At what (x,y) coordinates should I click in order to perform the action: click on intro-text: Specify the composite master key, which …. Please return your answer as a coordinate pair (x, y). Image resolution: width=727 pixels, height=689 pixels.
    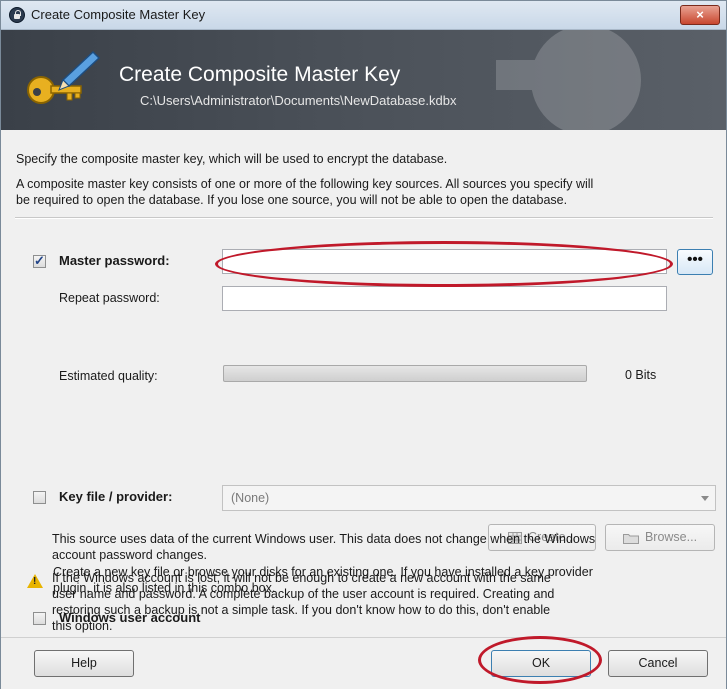
    Looking at the image, I should click on (232, 159).